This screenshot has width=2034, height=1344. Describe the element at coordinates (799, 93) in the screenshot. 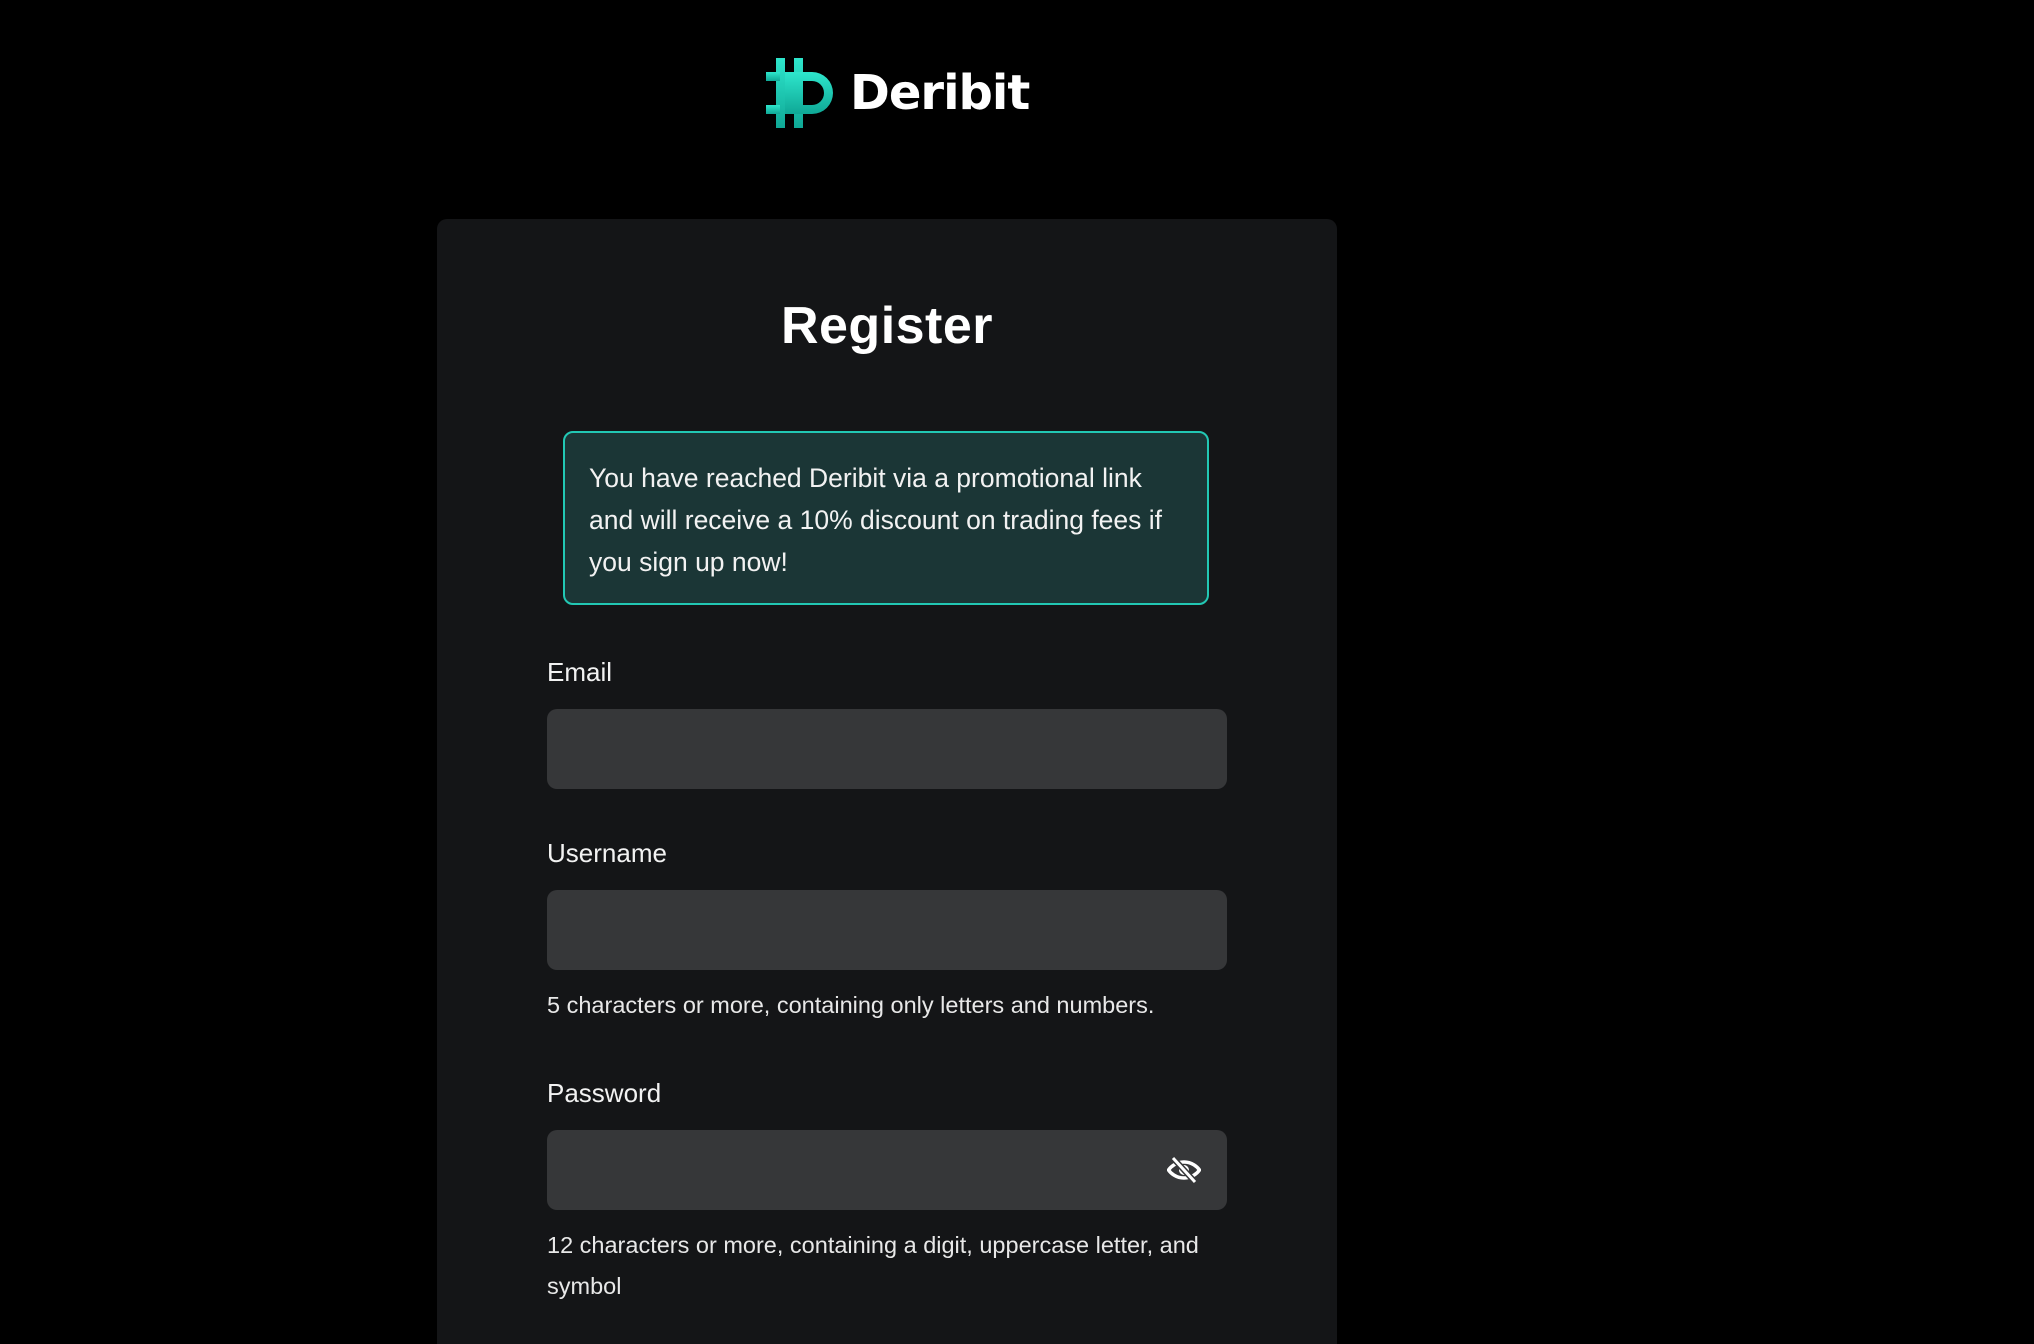

I see `deribit-logo-mark-icon` at that location.